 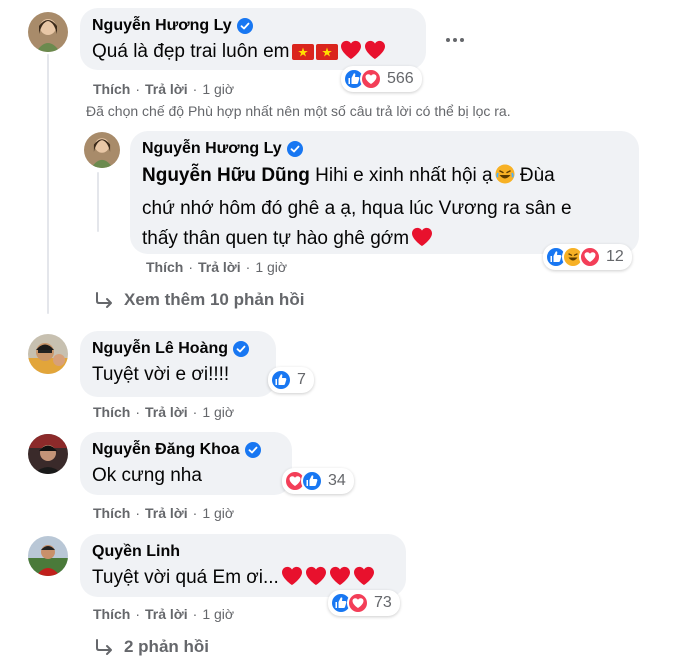 I want to click on view-replies-link: 2 phản hồi, so click(x=151, y=647).